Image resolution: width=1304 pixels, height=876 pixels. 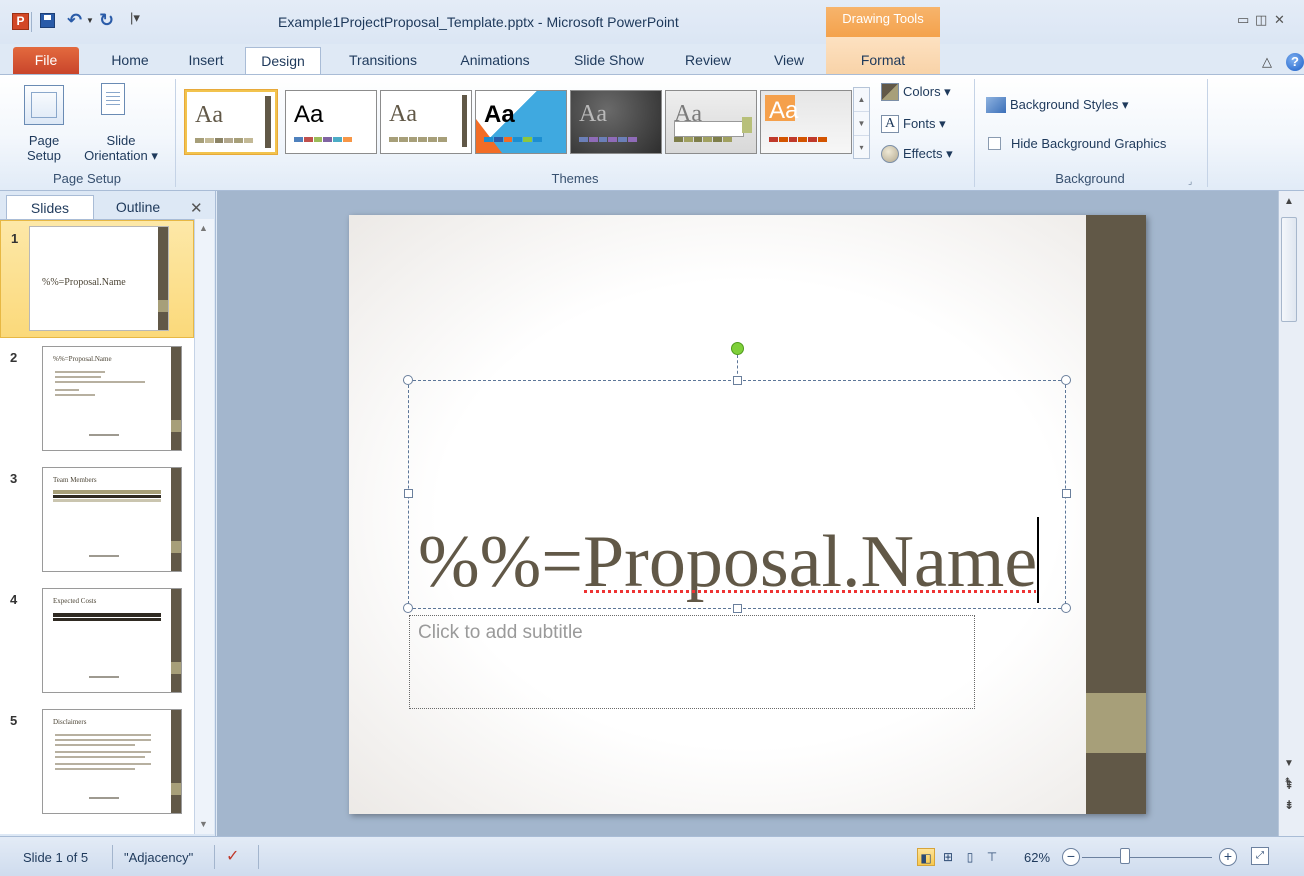 What do you see at coordinates (75, 601) in the screenshot?
I see `thumb-title: Expected Costs` at bounding box center [75, 601].